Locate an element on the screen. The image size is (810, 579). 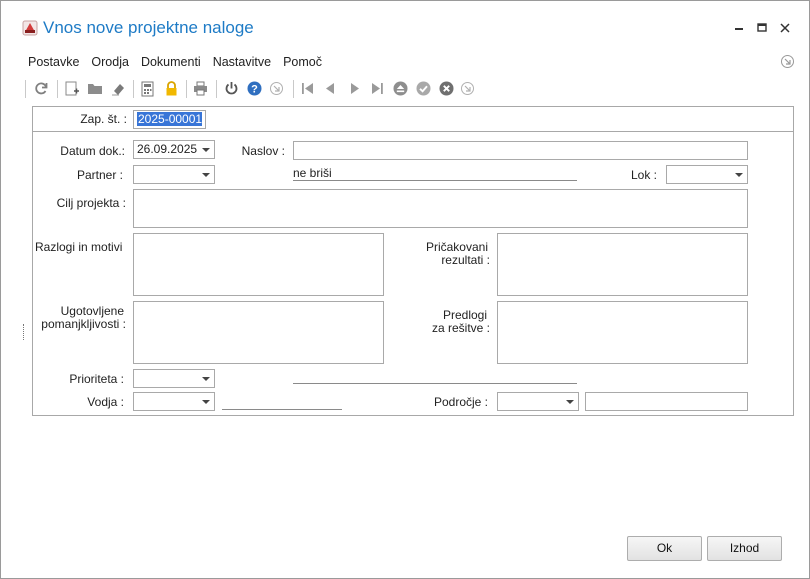
prioriteta-label: Prioriteta : is located at coordinates (96, 379).